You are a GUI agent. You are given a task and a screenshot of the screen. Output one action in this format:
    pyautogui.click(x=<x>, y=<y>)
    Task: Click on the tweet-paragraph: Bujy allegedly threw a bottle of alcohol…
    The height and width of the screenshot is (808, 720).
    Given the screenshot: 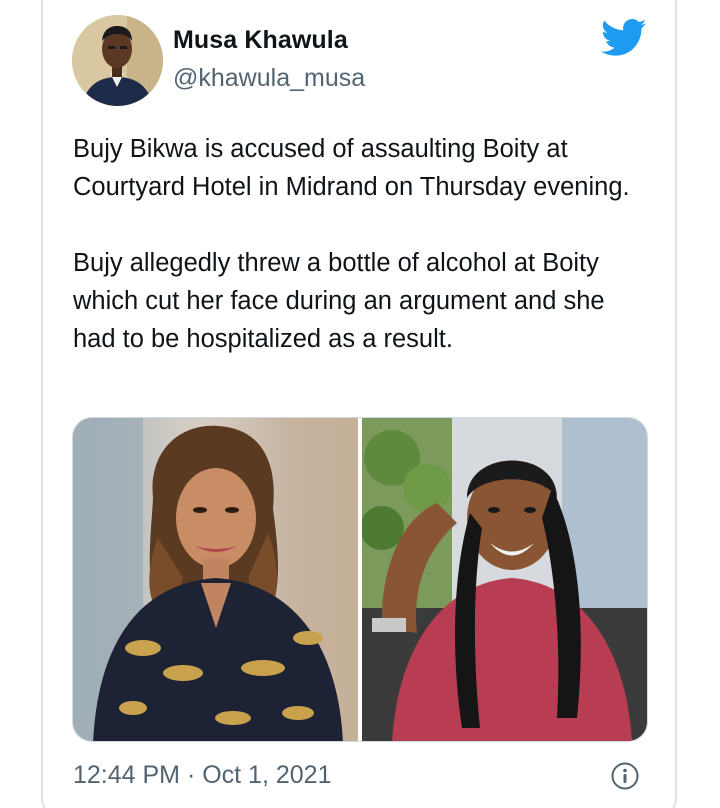 What is the action you would take?
    pyautogui.click(x=339, y=301)
    